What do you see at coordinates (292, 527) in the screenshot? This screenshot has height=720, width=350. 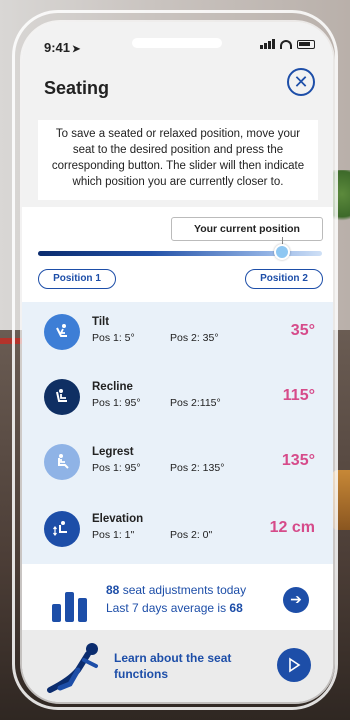 I see `adjustment-value: 12 cm` at bounding box center [292, 527].